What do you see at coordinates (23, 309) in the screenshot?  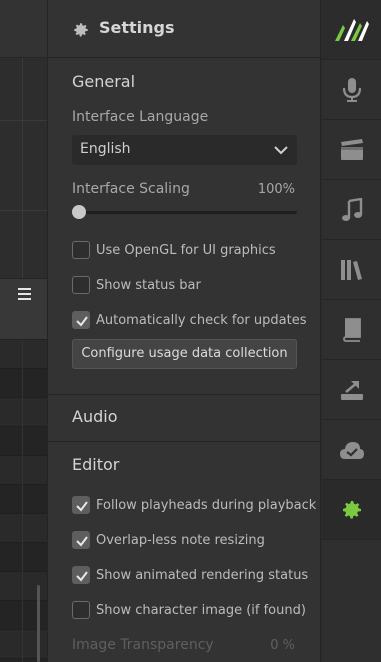 I see `track-menu` at bounding box center [23, 309].